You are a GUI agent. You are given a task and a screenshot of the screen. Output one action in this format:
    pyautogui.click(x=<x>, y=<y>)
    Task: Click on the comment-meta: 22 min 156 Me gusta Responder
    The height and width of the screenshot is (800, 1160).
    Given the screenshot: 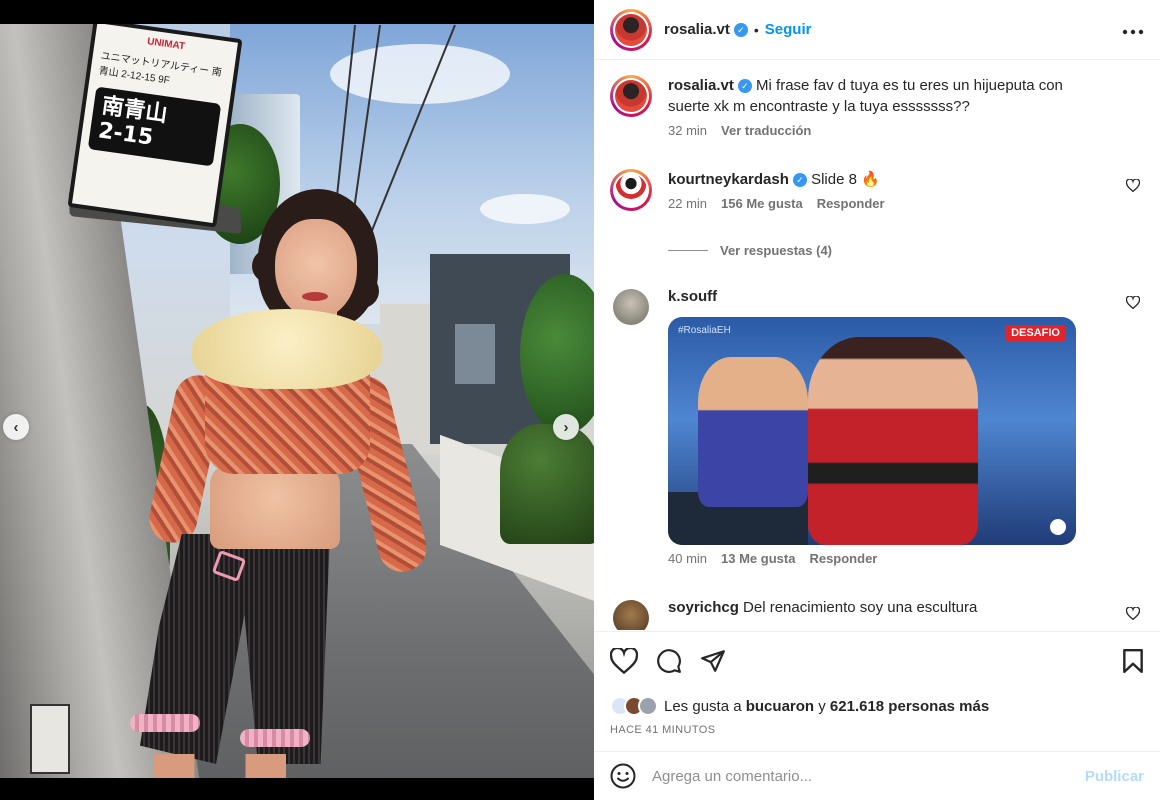 What is the action you would take?
    pyautogui.click(x=907, y=203)
    